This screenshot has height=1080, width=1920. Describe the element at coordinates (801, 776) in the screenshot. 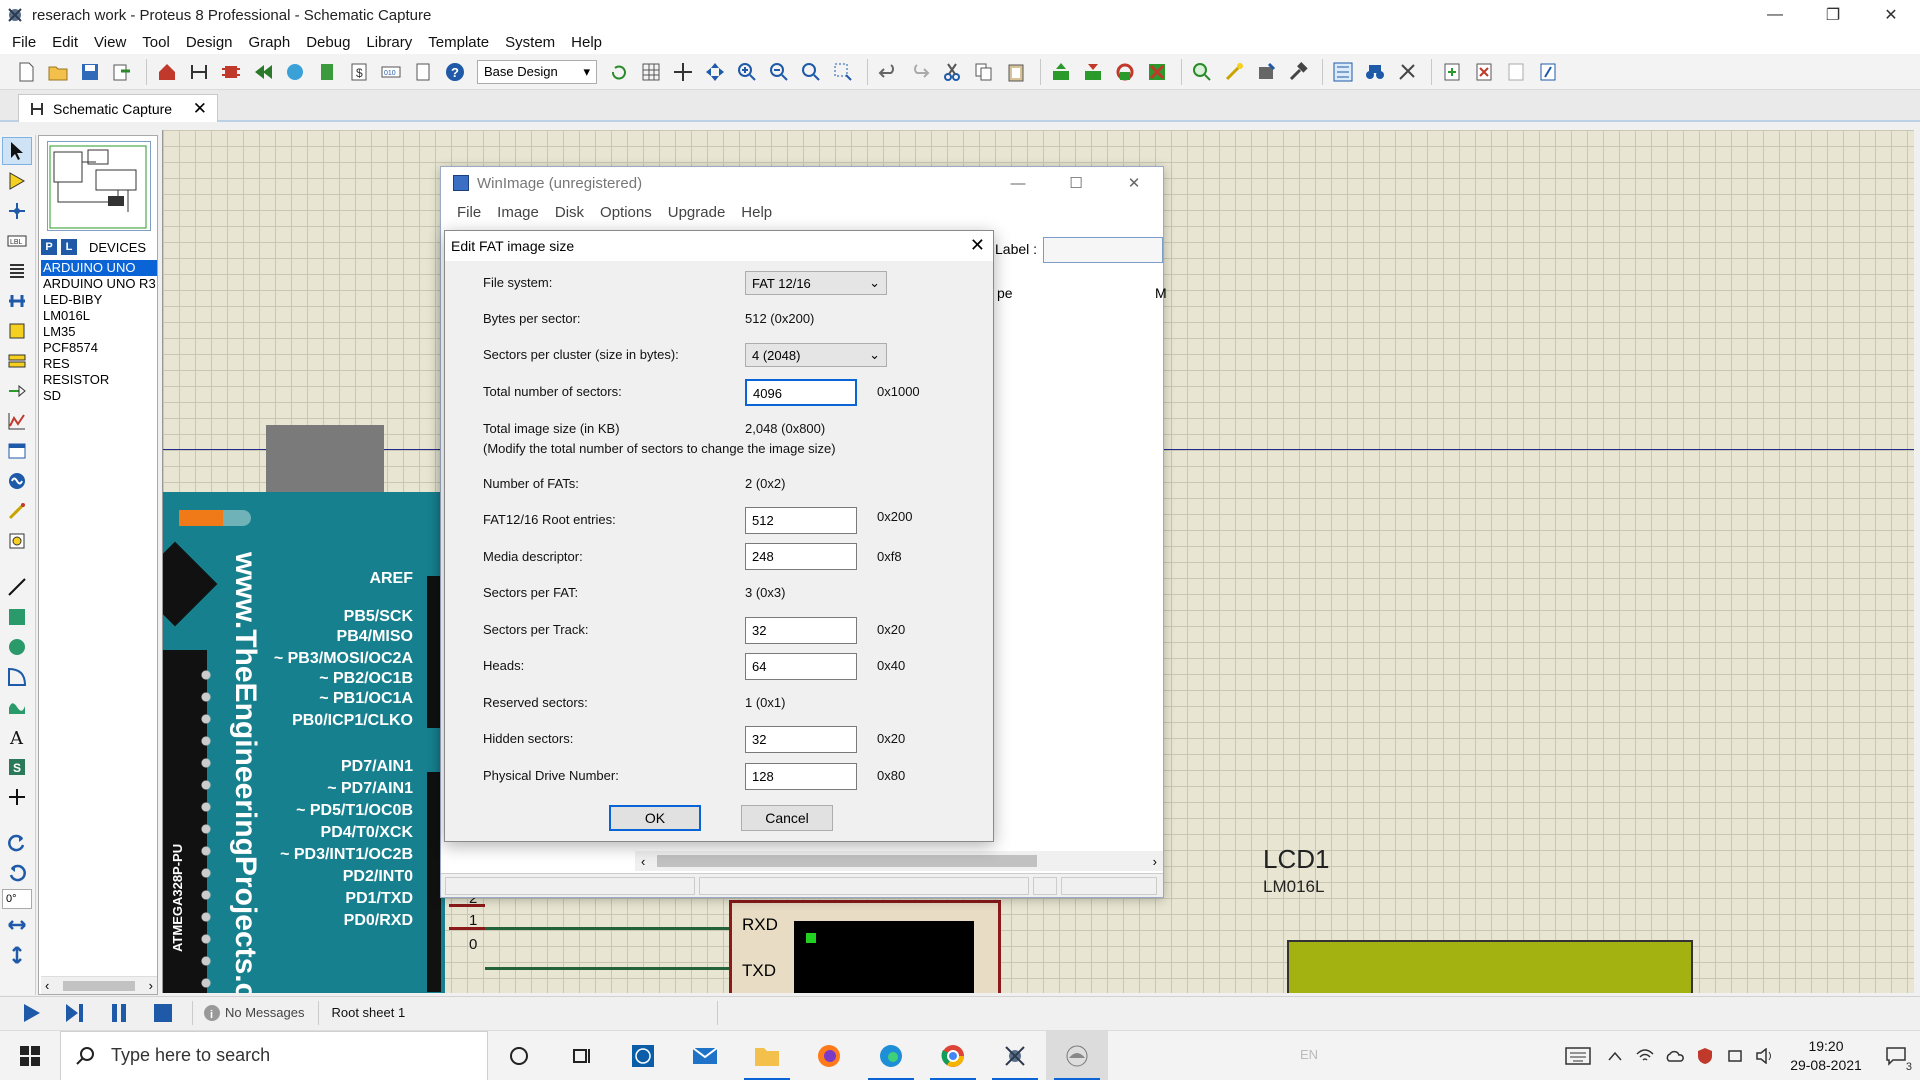

I see `drive-number-input: 128` at that location.